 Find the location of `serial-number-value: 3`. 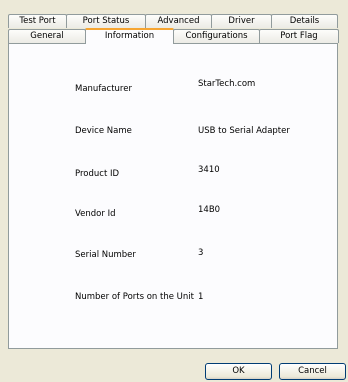

serial-number-value: 3 is located at coordinates (201, 253).